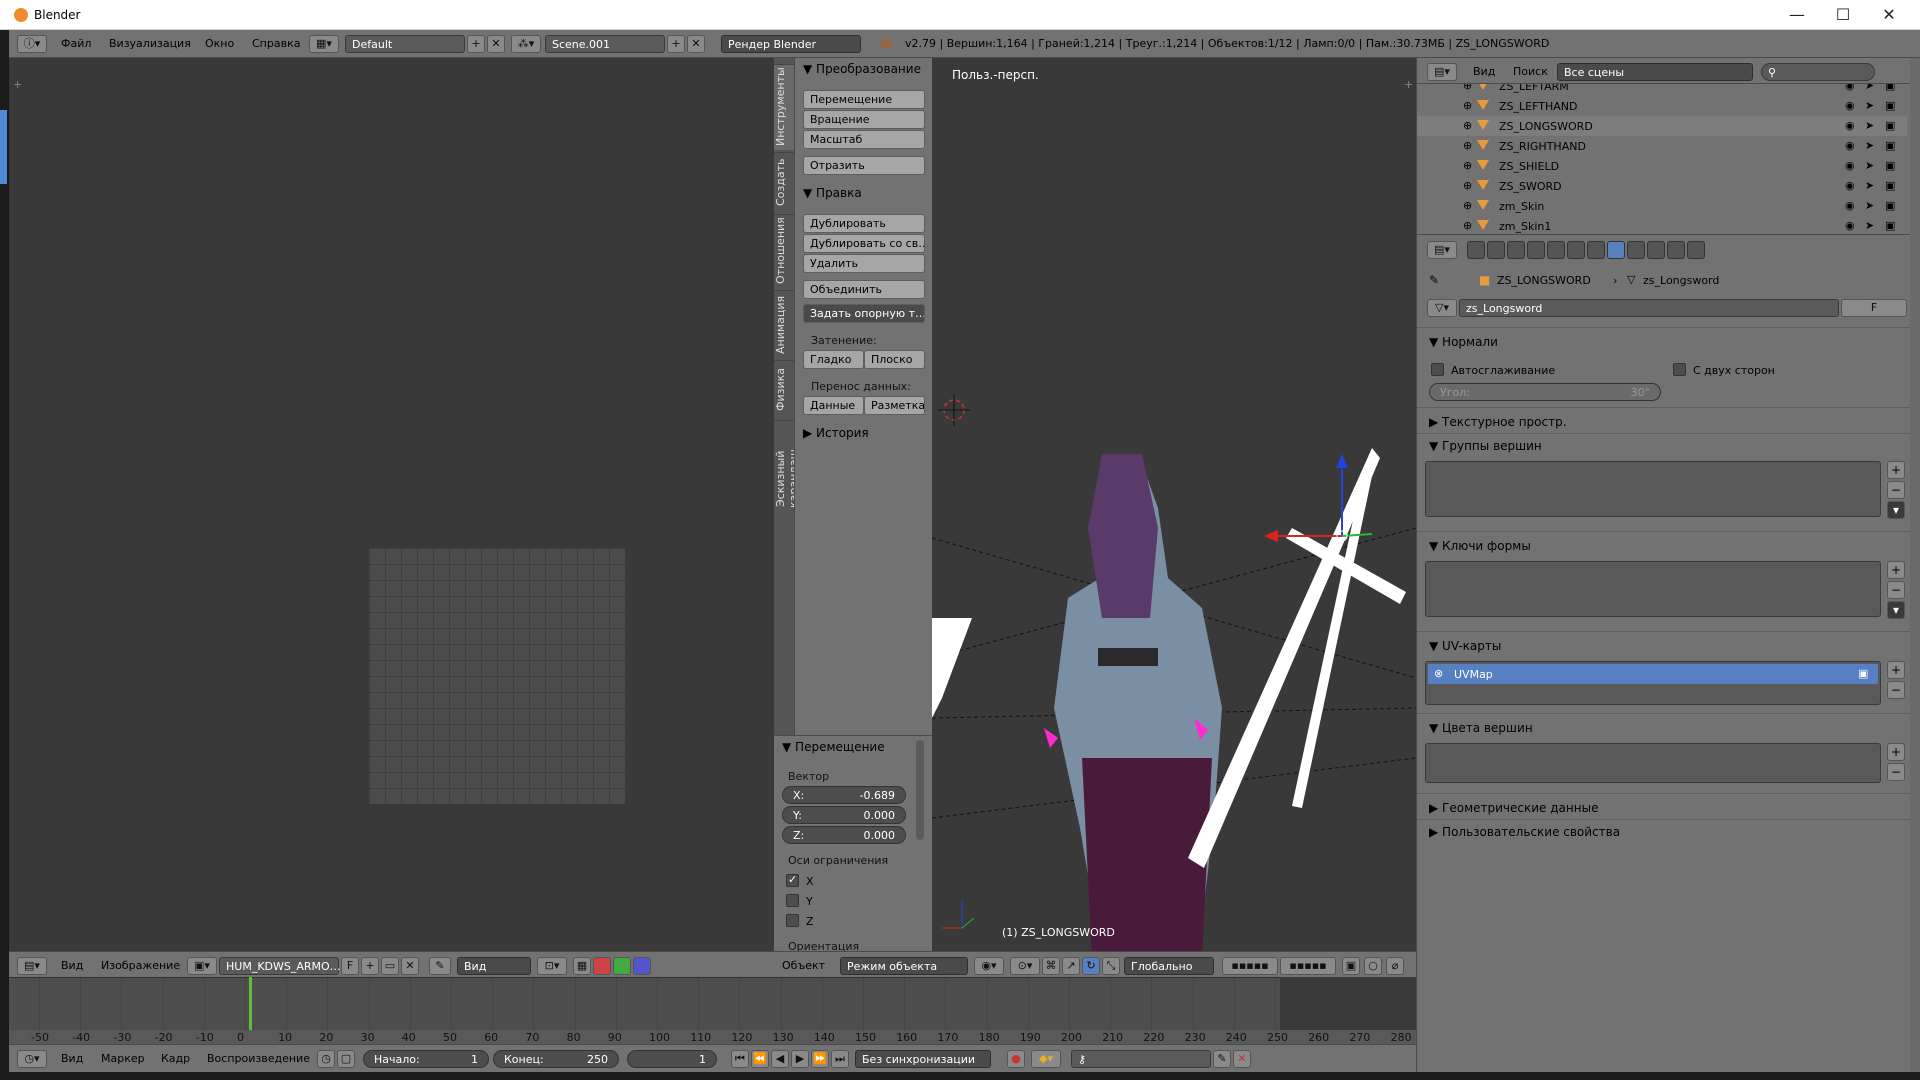  Describe the element at coordinates (1896, 752) in the screenshot. I see `vertex-color-add-button: +` at that location.